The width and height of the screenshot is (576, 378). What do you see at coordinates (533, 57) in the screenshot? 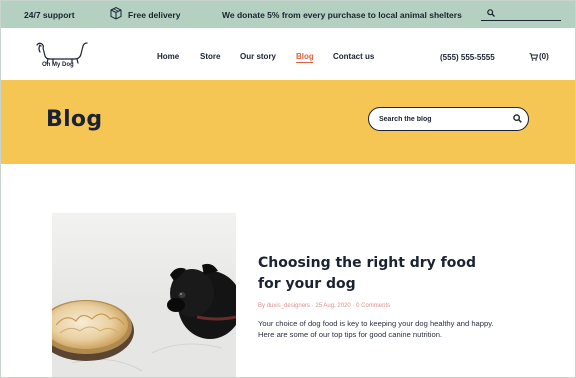
I see `cart-icon` at bounding box center [533, 57].